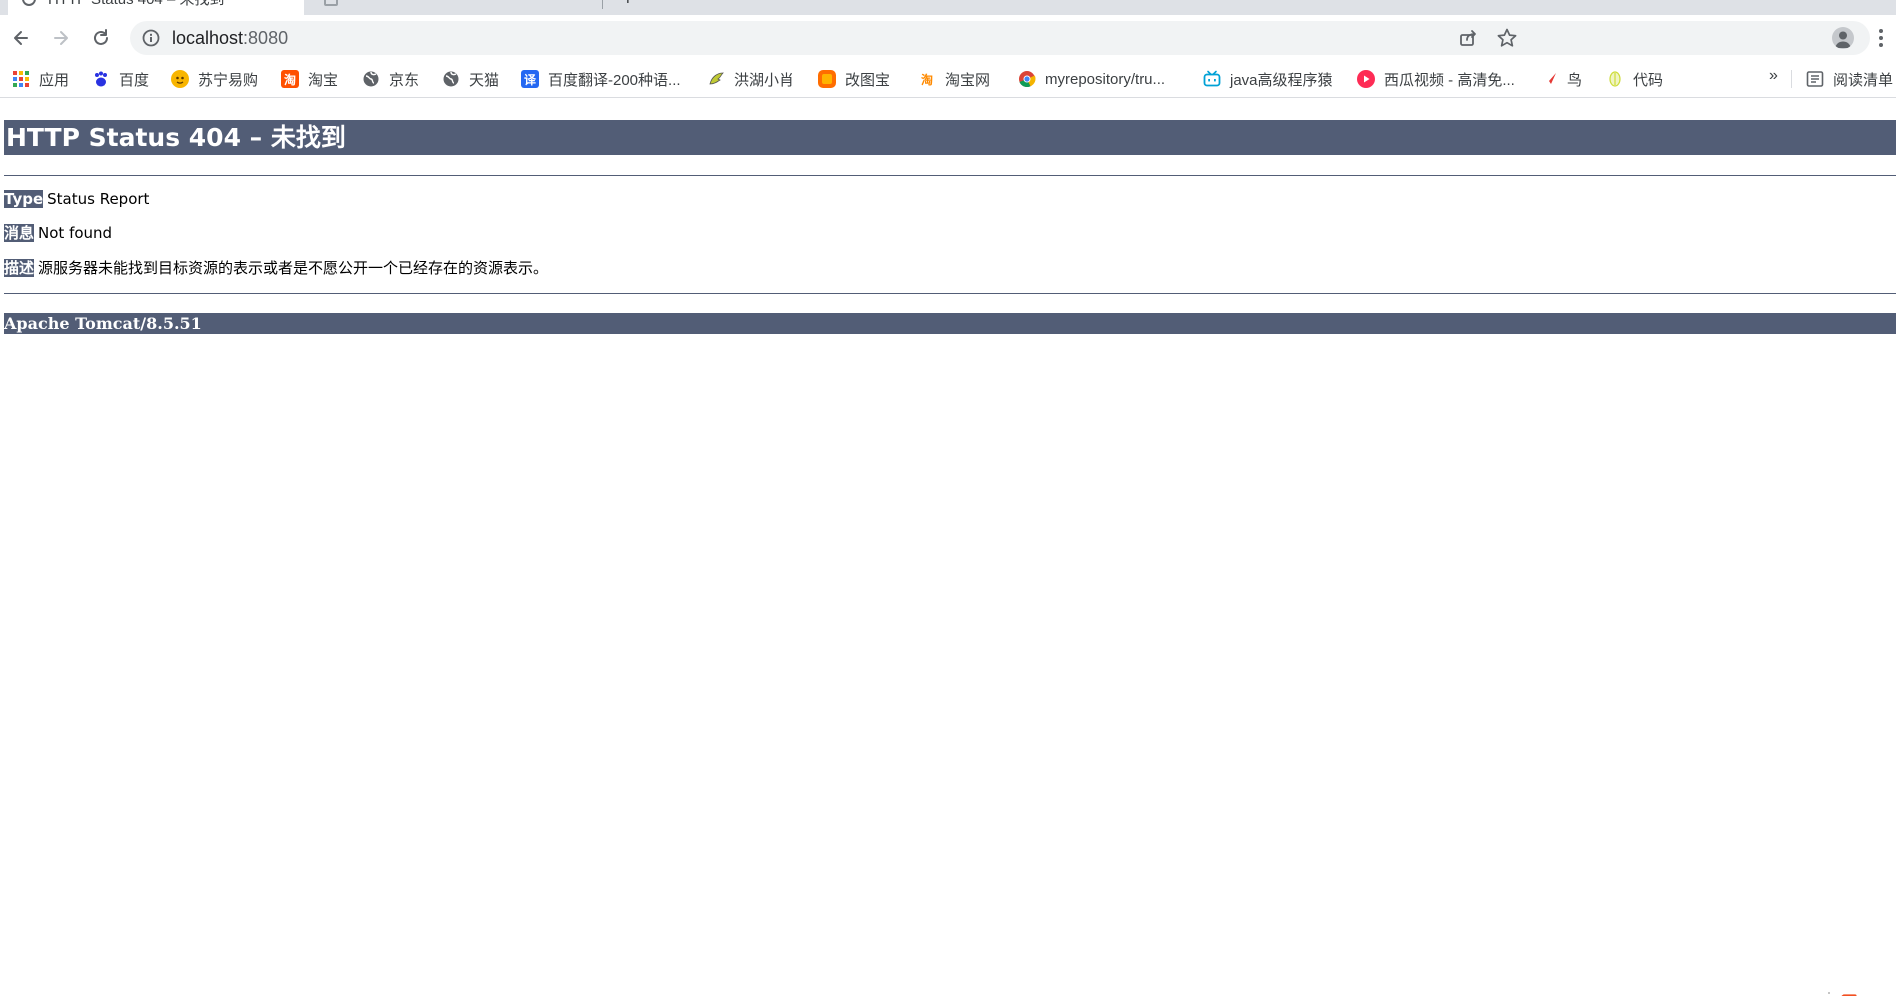  I want to click on bookmark-apps: 应用, so click(40, 79).